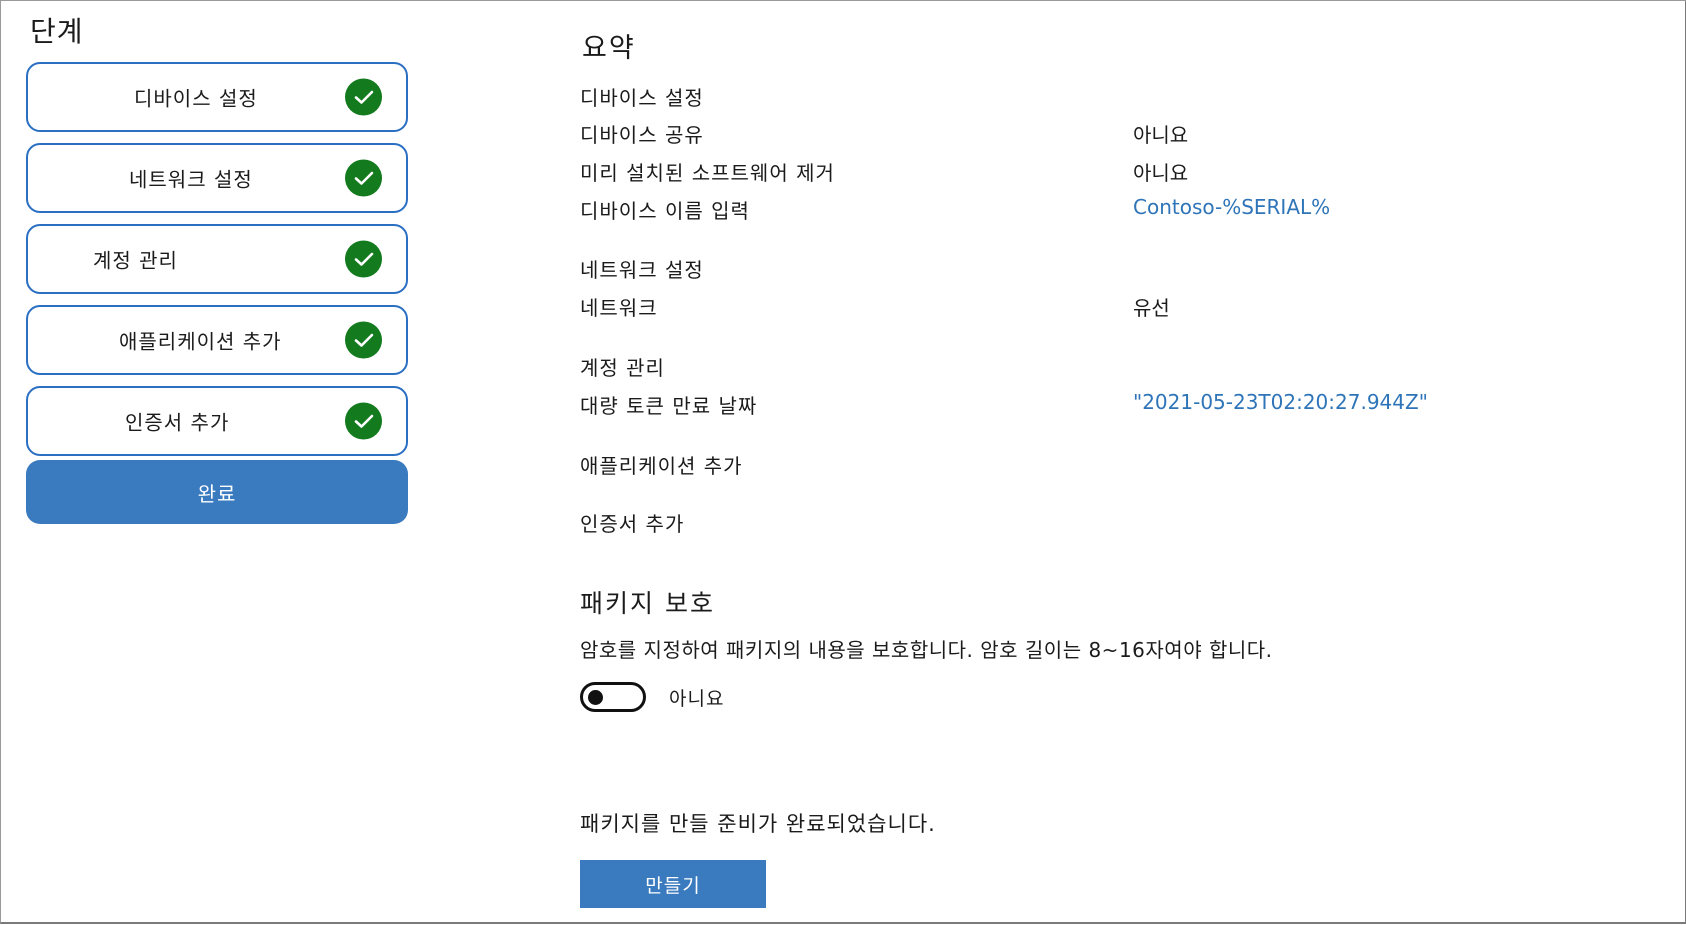 Image resolution: width=1686 pixels, height=925 pixels. I want to click on network-label: 네트워크, so click(619, 308).